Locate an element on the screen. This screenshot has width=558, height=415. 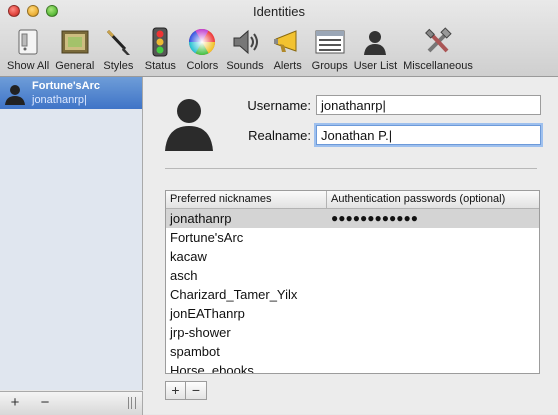
table-row: jonathanrp ●●●●●●●●●●●● is located at coordinates (352, 218).